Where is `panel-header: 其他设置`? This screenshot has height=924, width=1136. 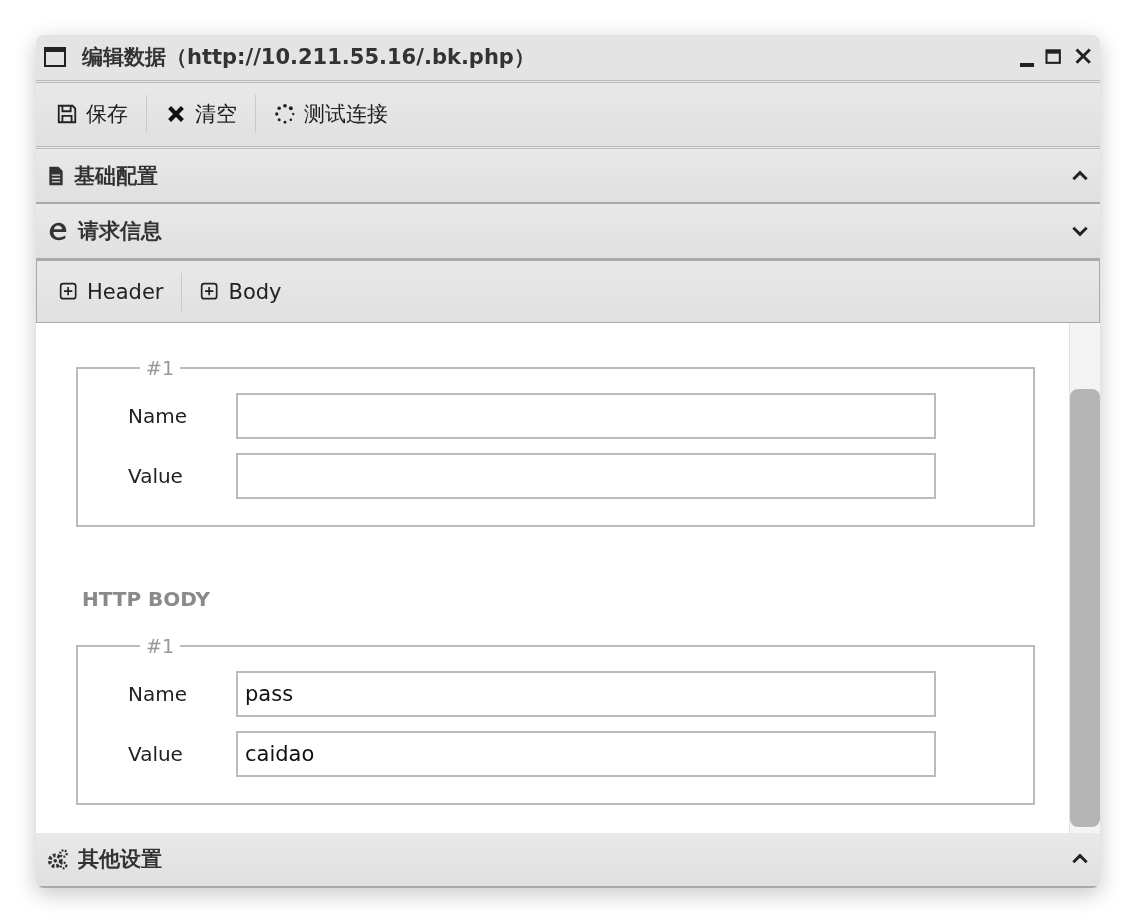
panel-header: 其他设置 is located at coordinates (568, 860).